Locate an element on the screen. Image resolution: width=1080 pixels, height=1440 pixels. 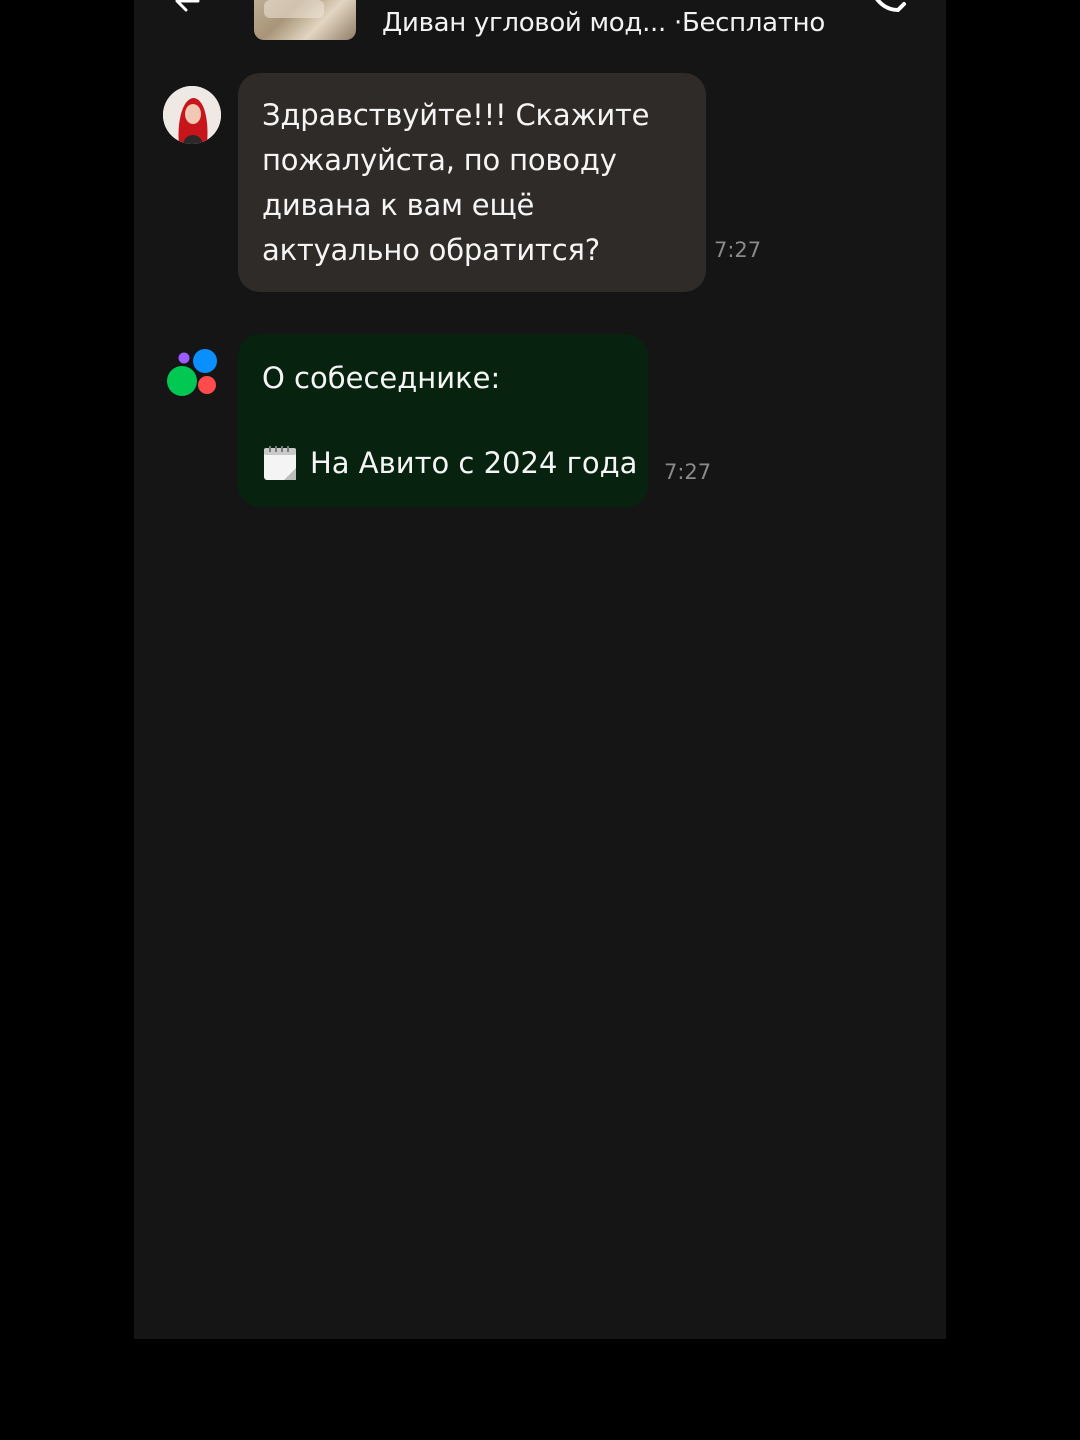
member-since-row: На Авито с 2024 года is located at coordinates (449, 463).